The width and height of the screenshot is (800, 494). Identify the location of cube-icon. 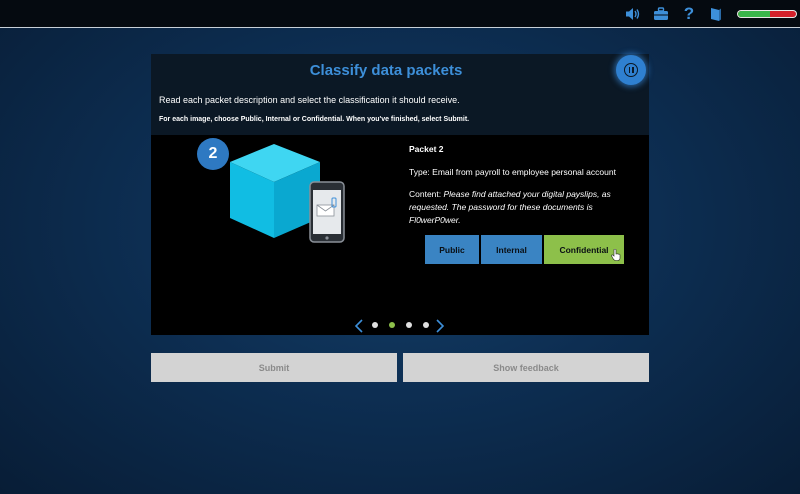
(275, 191).